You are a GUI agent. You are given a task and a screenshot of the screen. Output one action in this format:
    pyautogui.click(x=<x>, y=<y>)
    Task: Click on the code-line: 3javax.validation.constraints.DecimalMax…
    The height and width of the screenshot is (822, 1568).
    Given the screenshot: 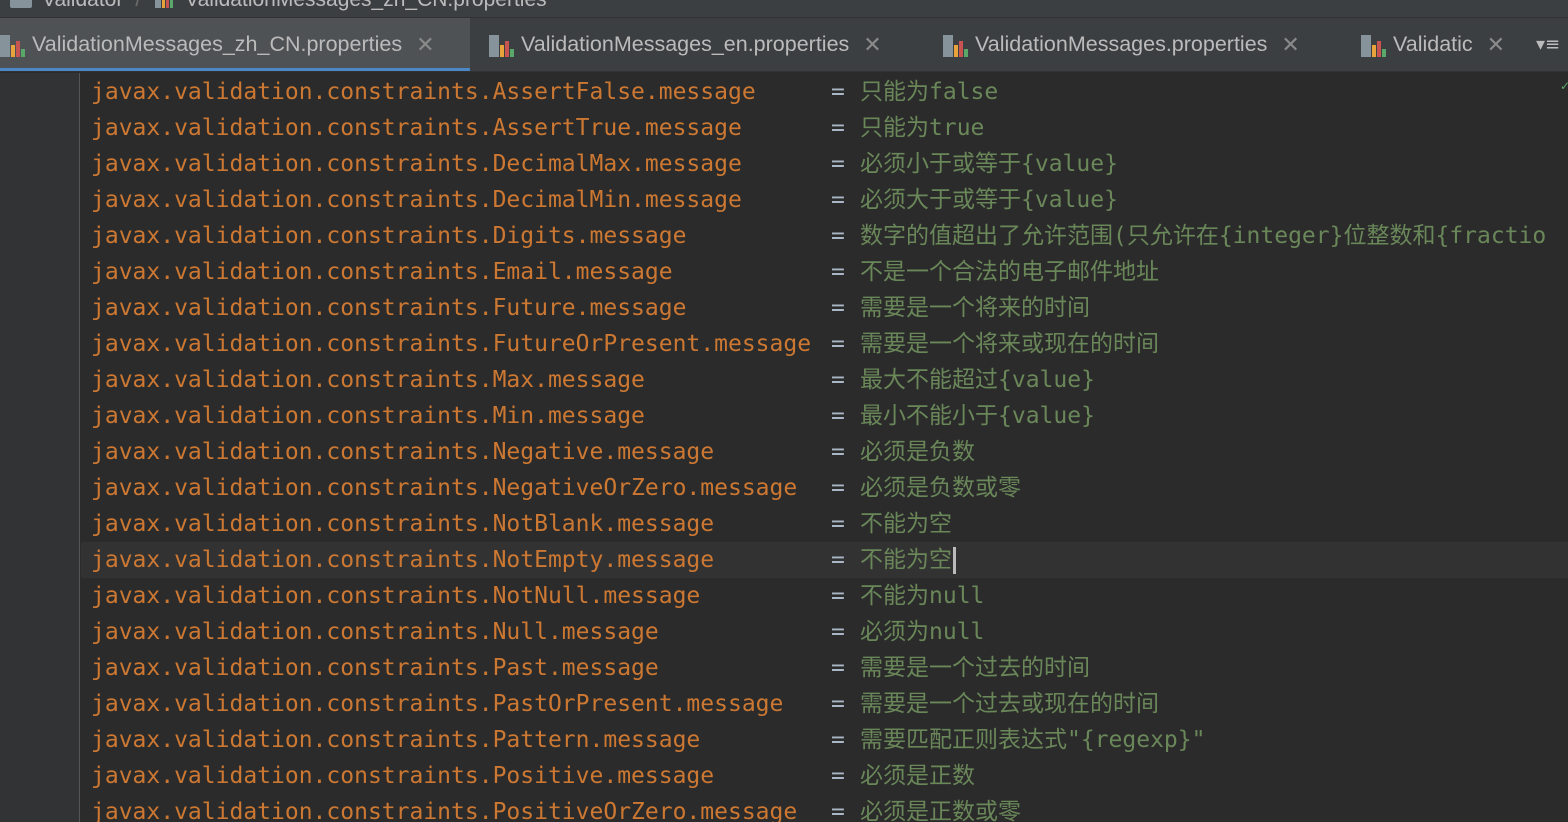 What is the action you would take?
    pyautogui.click(x=824, y=164)
    